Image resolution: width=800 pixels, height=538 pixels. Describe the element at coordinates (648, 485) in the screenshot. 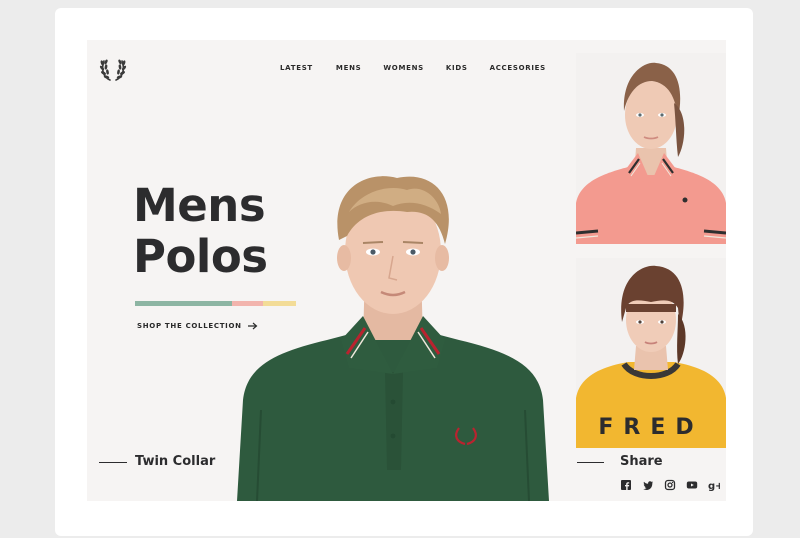

I see `twitter-icon` at that location.